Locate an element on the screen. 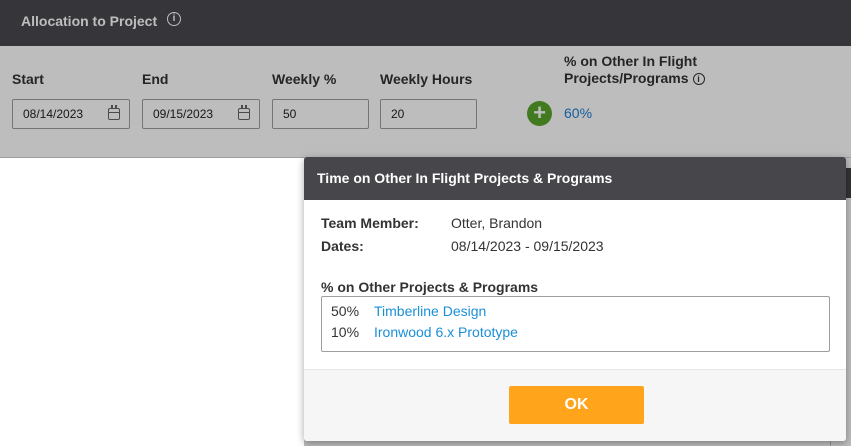 The width and height of the screenshot is (851, 446). dates-label: Dates: is located at coordinates (342, 246).